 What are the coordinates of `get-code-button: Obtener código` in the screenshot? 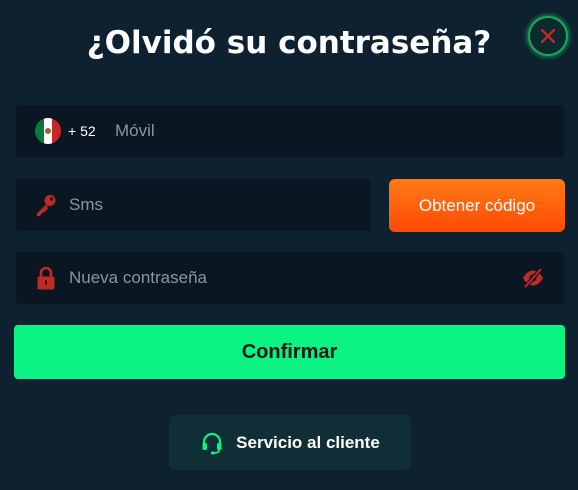 It's located at (477, 205).